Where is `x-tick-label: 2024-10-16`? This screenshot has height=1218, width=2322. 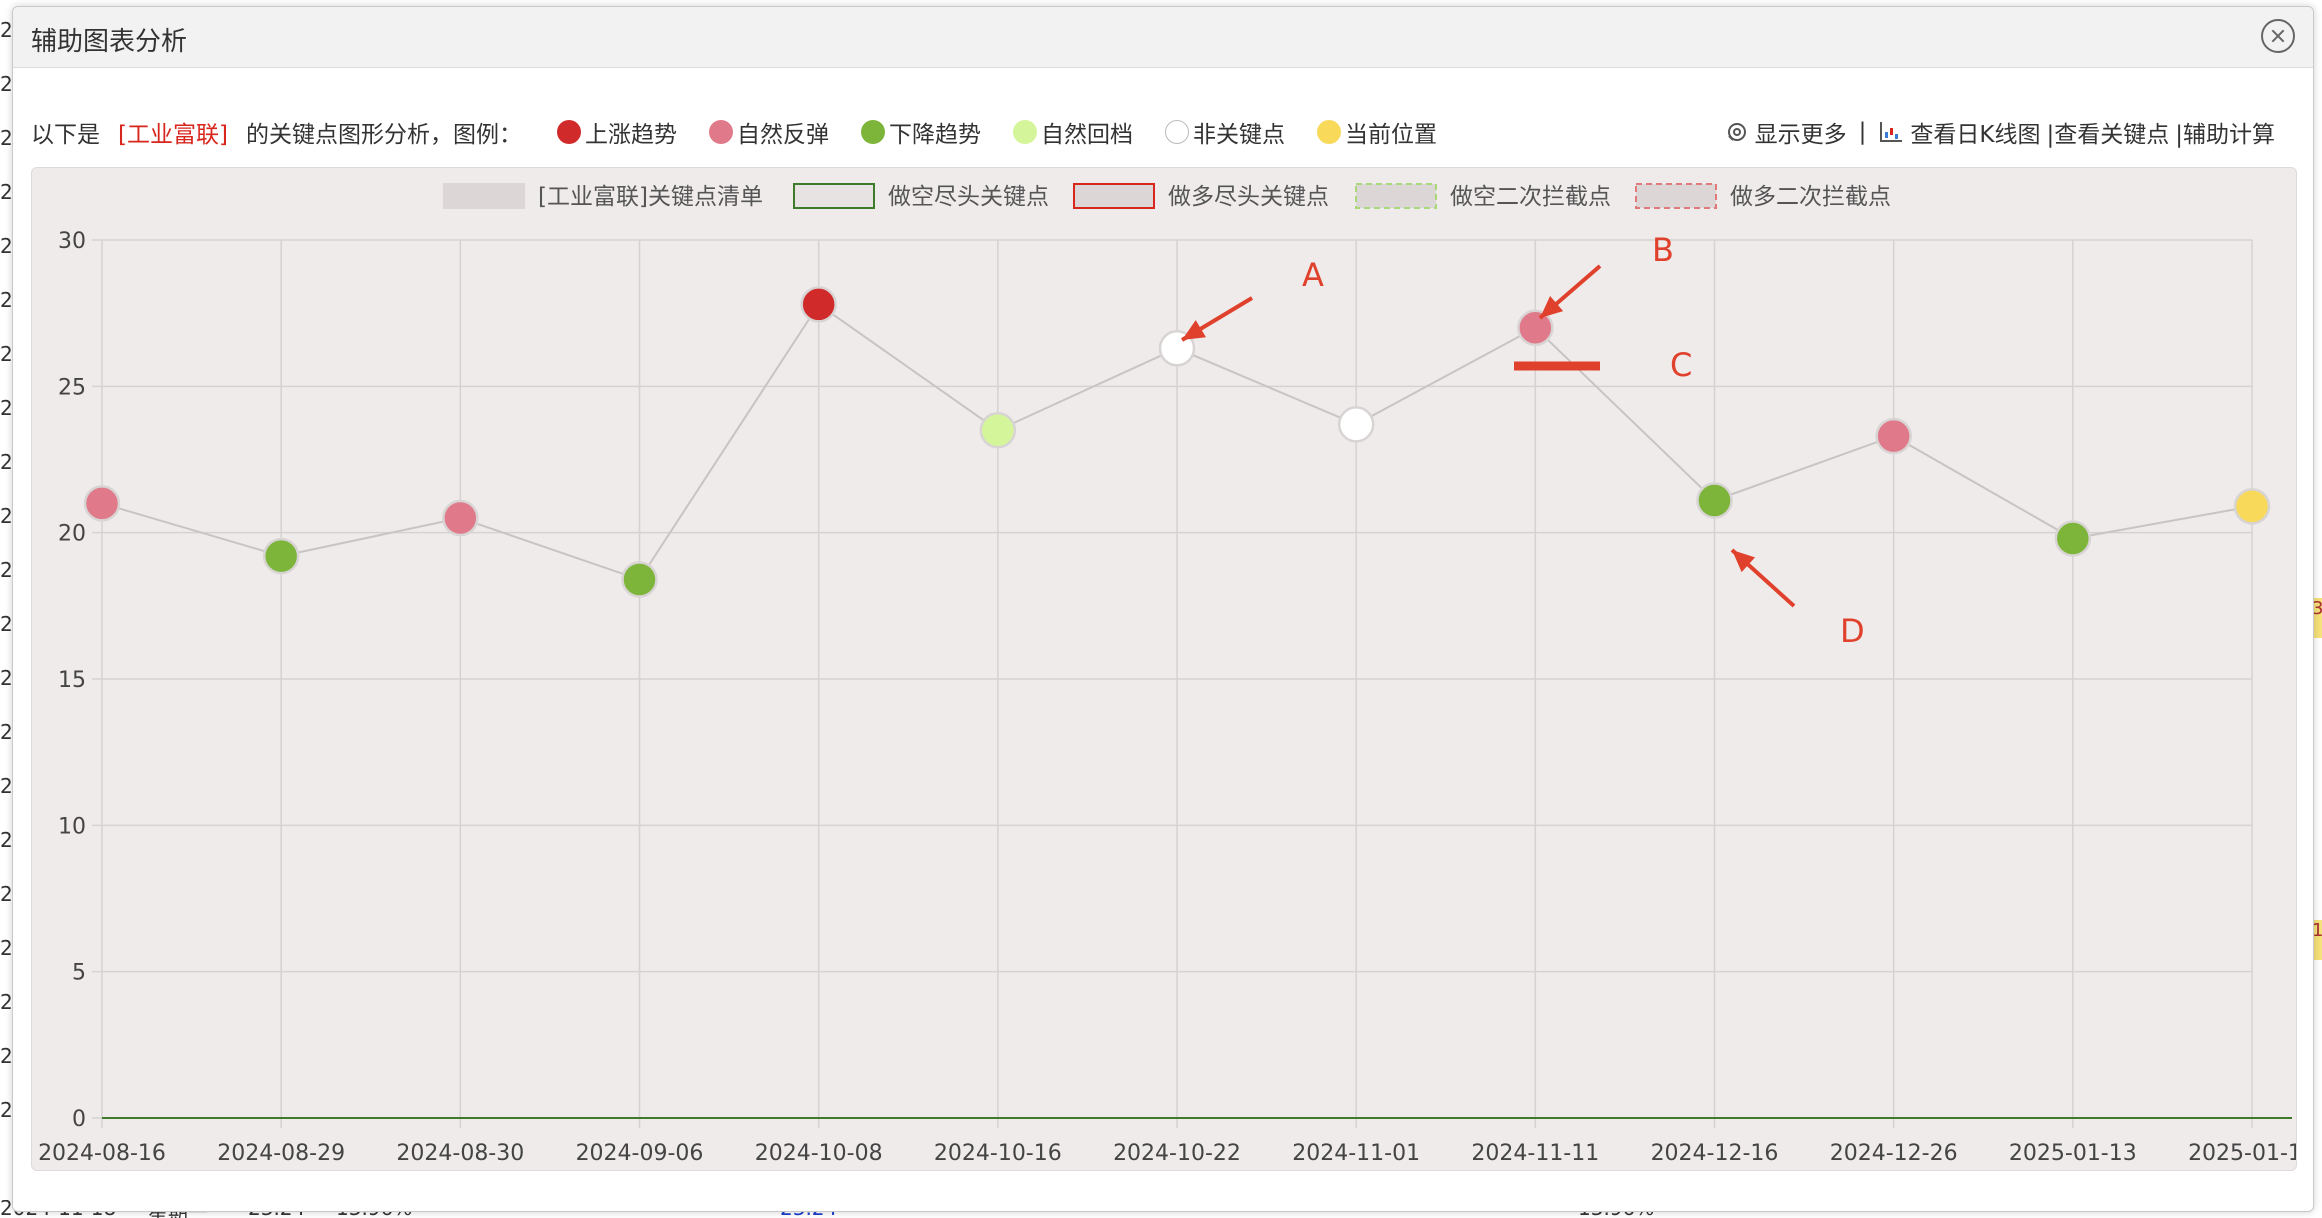 x-tick-label: 2024-10-16 is located at coordinates (998, 1153).